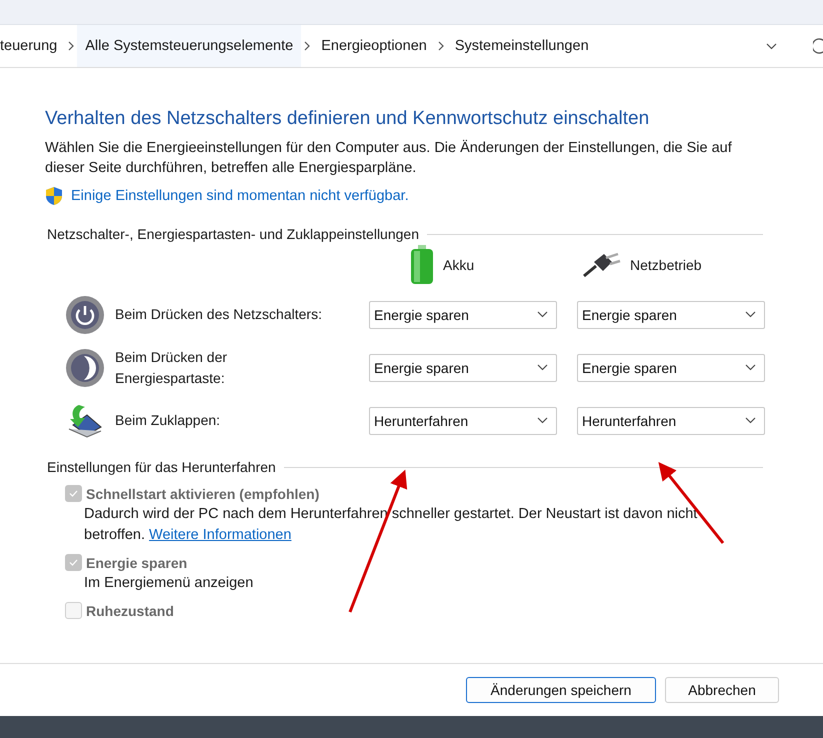 Image resolution: width=823 pixels, height=738 pixels. What do you see at coordinates (602, 265) in the screenshot?
I see `plug-icon` at bounding box center [602, 265].